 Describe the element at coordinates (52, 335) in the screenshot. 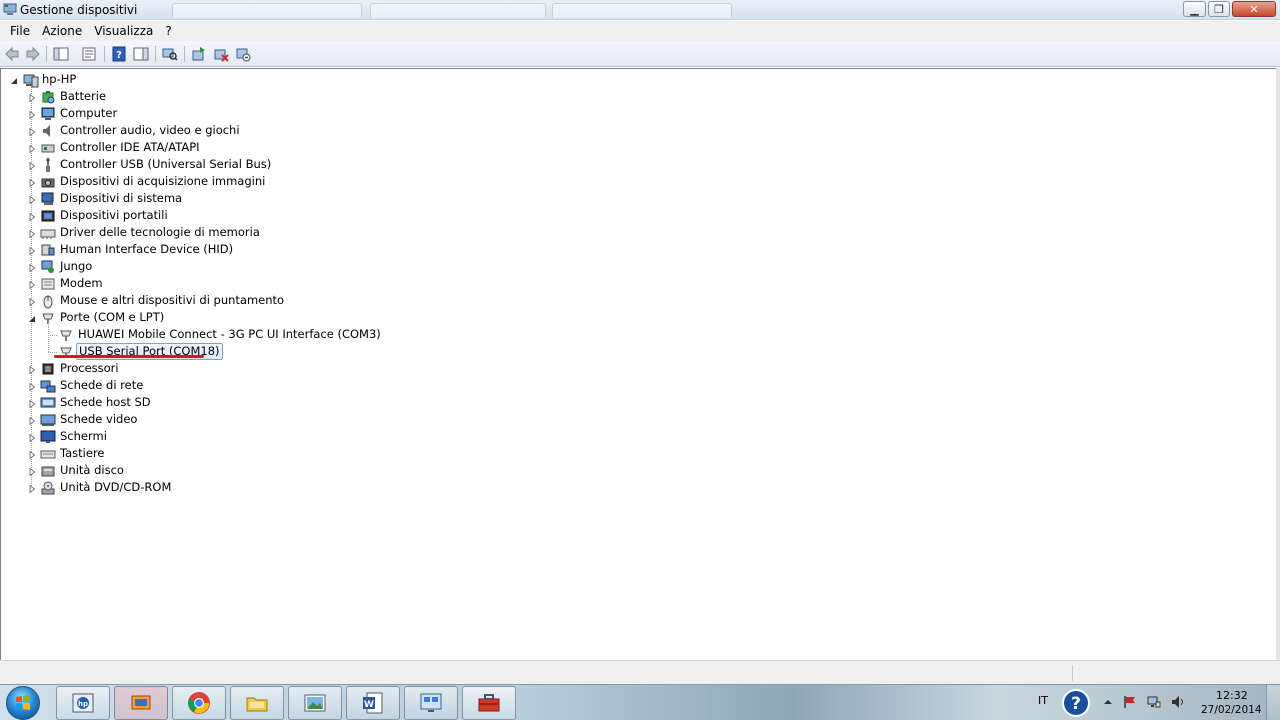

I see `tree-guide-line` at that location.